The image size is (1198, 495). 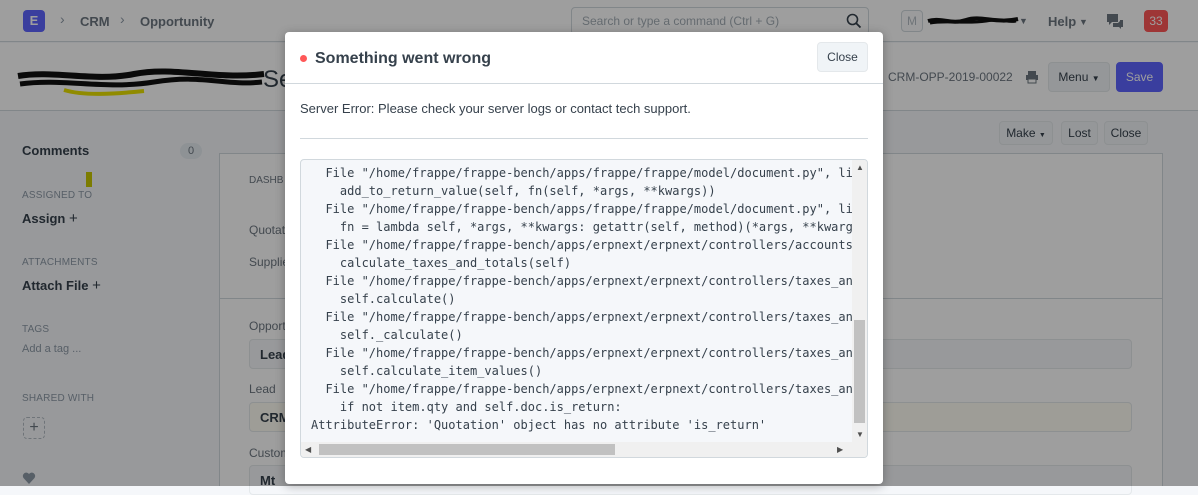 What do you see at coordinates (840, 449) in the screenshot?
I see `scroll-right-icon: ▶` at bounding box center [840, 449].